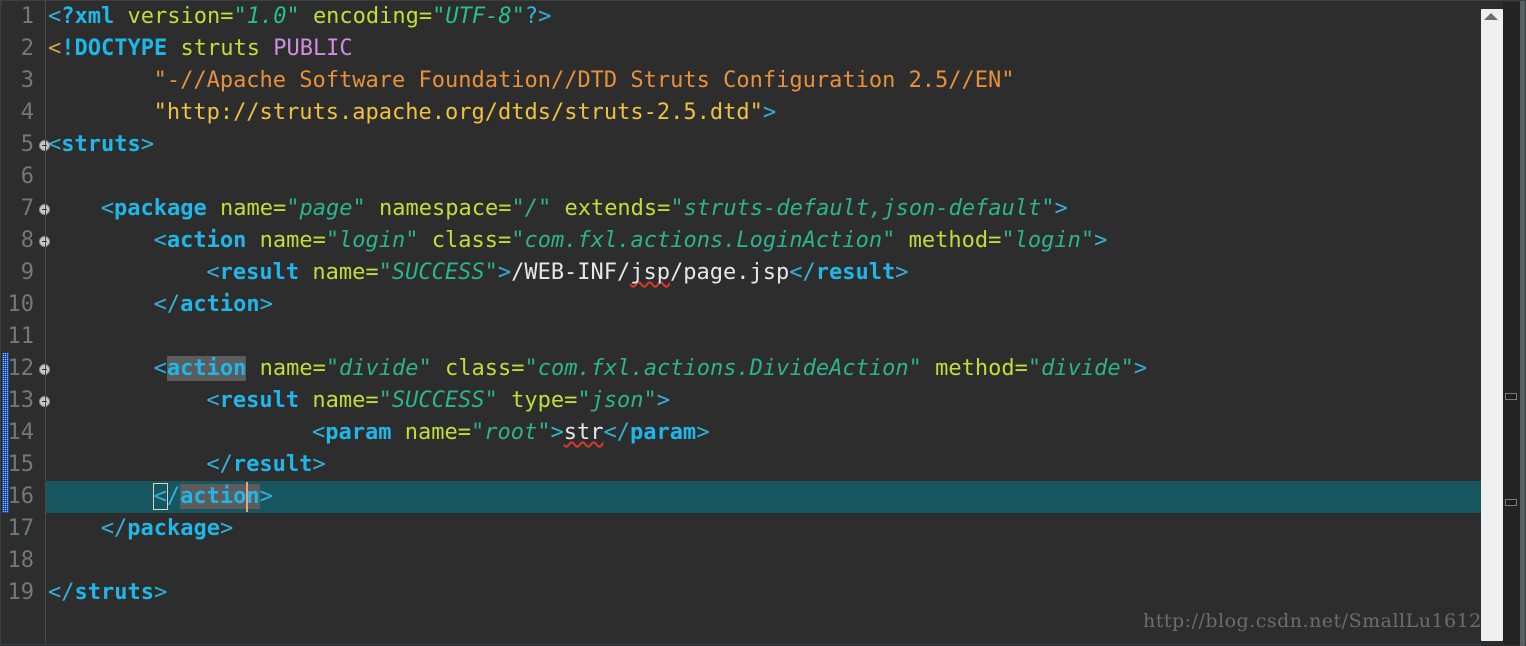 Image resolution: width=1526 pixels, height=646 pixels. What do you see at coordinates (1511, 323) in the screenshot?
I see `error-marker-gutter` at bounding box center [1511, 323].